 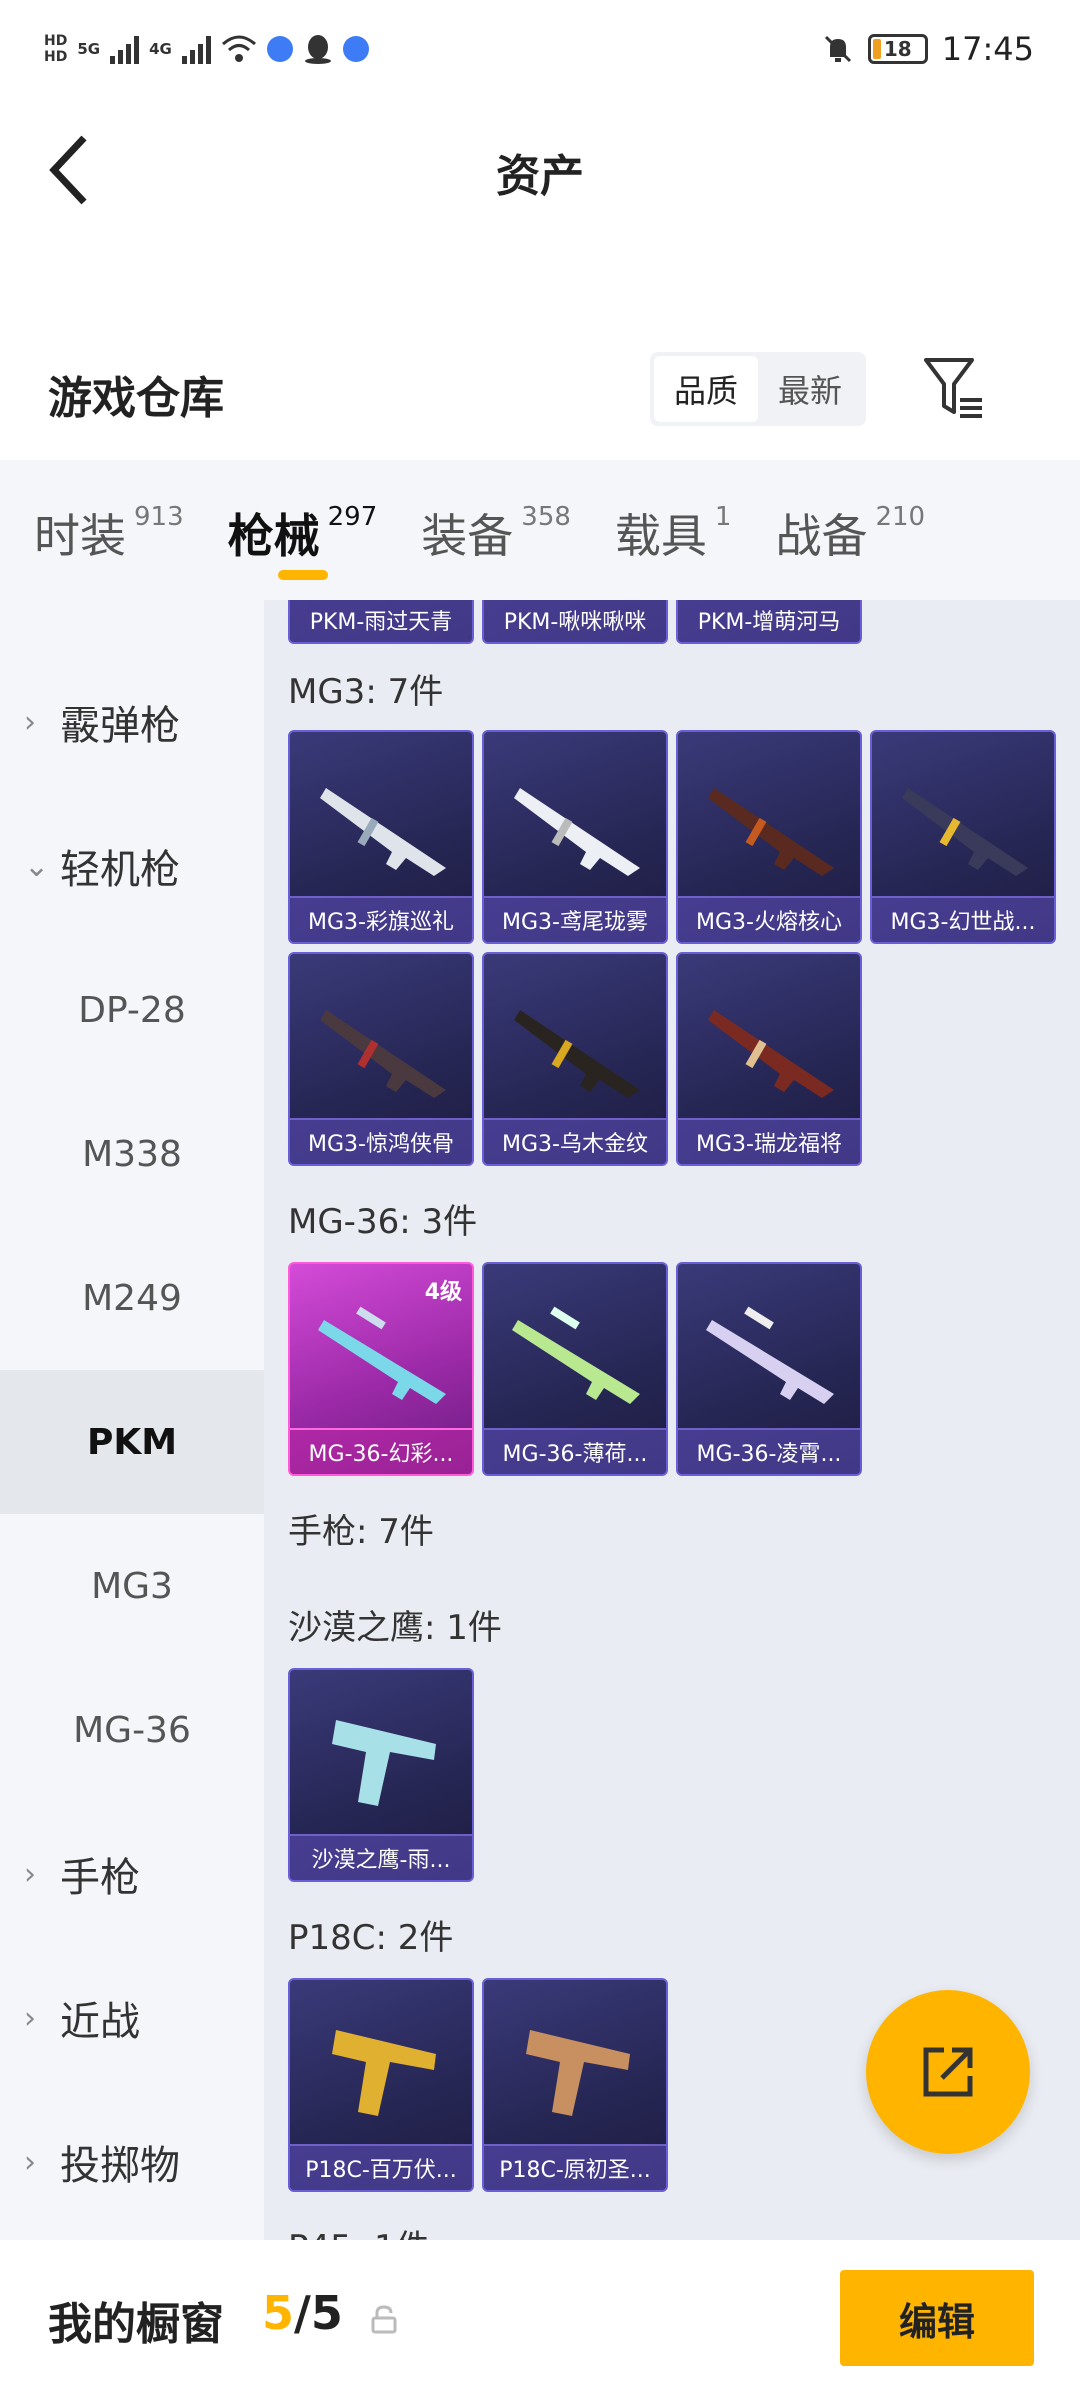 What do you see at coordinates (136, 2324) in the screenshot?
I see `showcase-label: 我的橱窗` at bounding box center [136, 2324].